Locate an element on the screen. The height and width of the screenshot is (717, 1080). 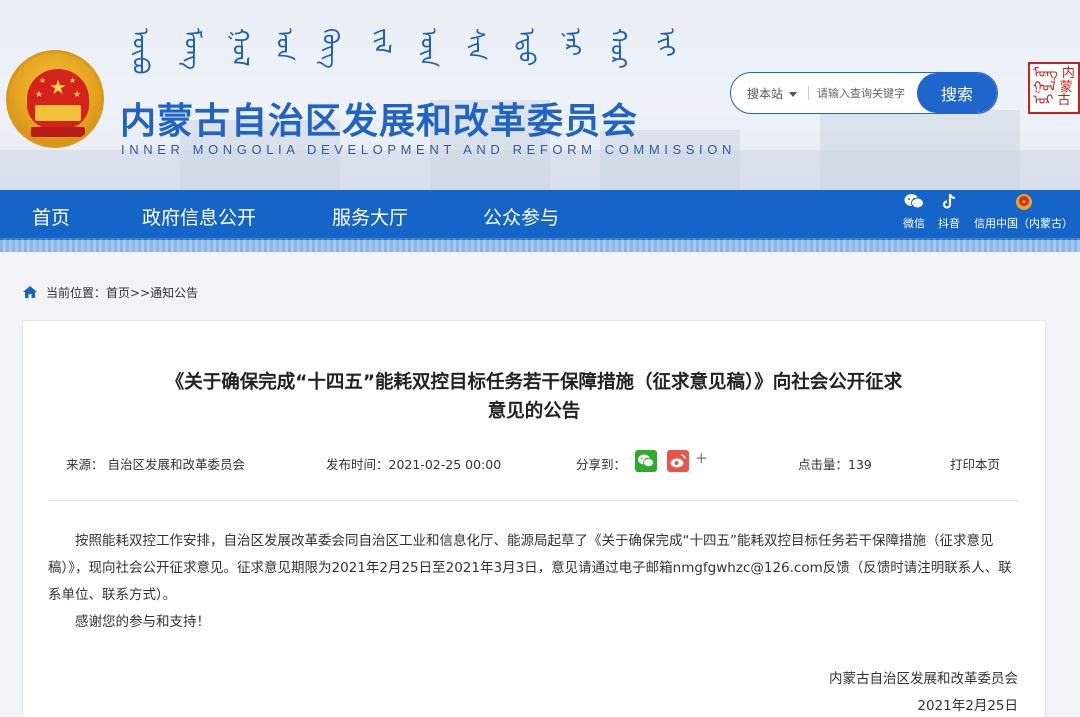
breadcrumb-home-link: 首页 is located at coordinates (118, 293).